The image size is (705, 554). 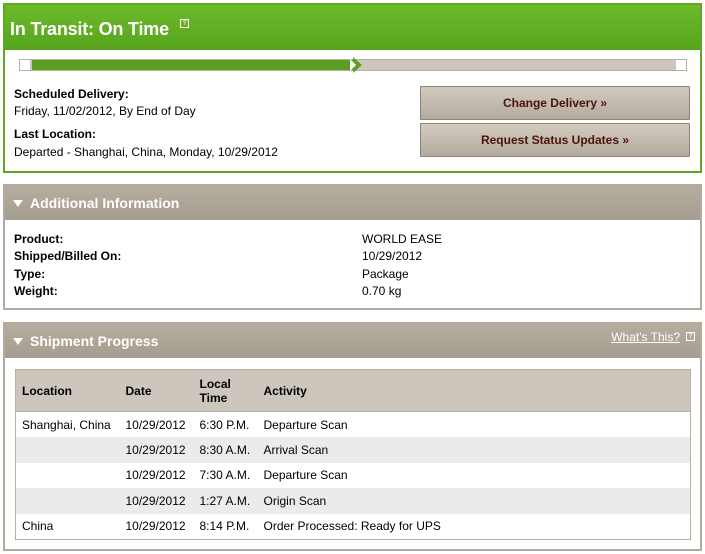 What do you see at coordinates (192, 65) in the screenshot?
I see `progress-fill` at bounding box center [192, 65].